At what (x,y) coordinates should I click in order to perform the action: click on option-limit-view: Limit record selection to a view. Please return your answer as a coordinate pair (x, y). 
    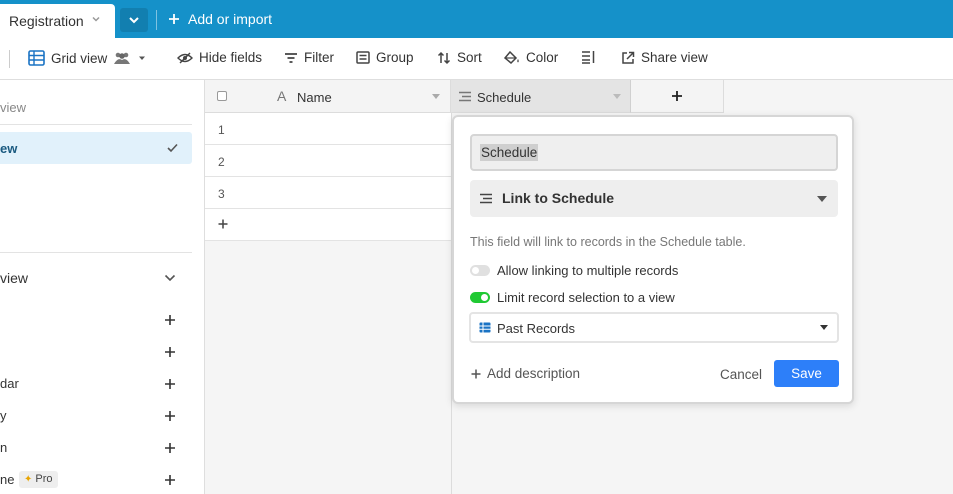
    Looking at the image, I should click on (604, 297).